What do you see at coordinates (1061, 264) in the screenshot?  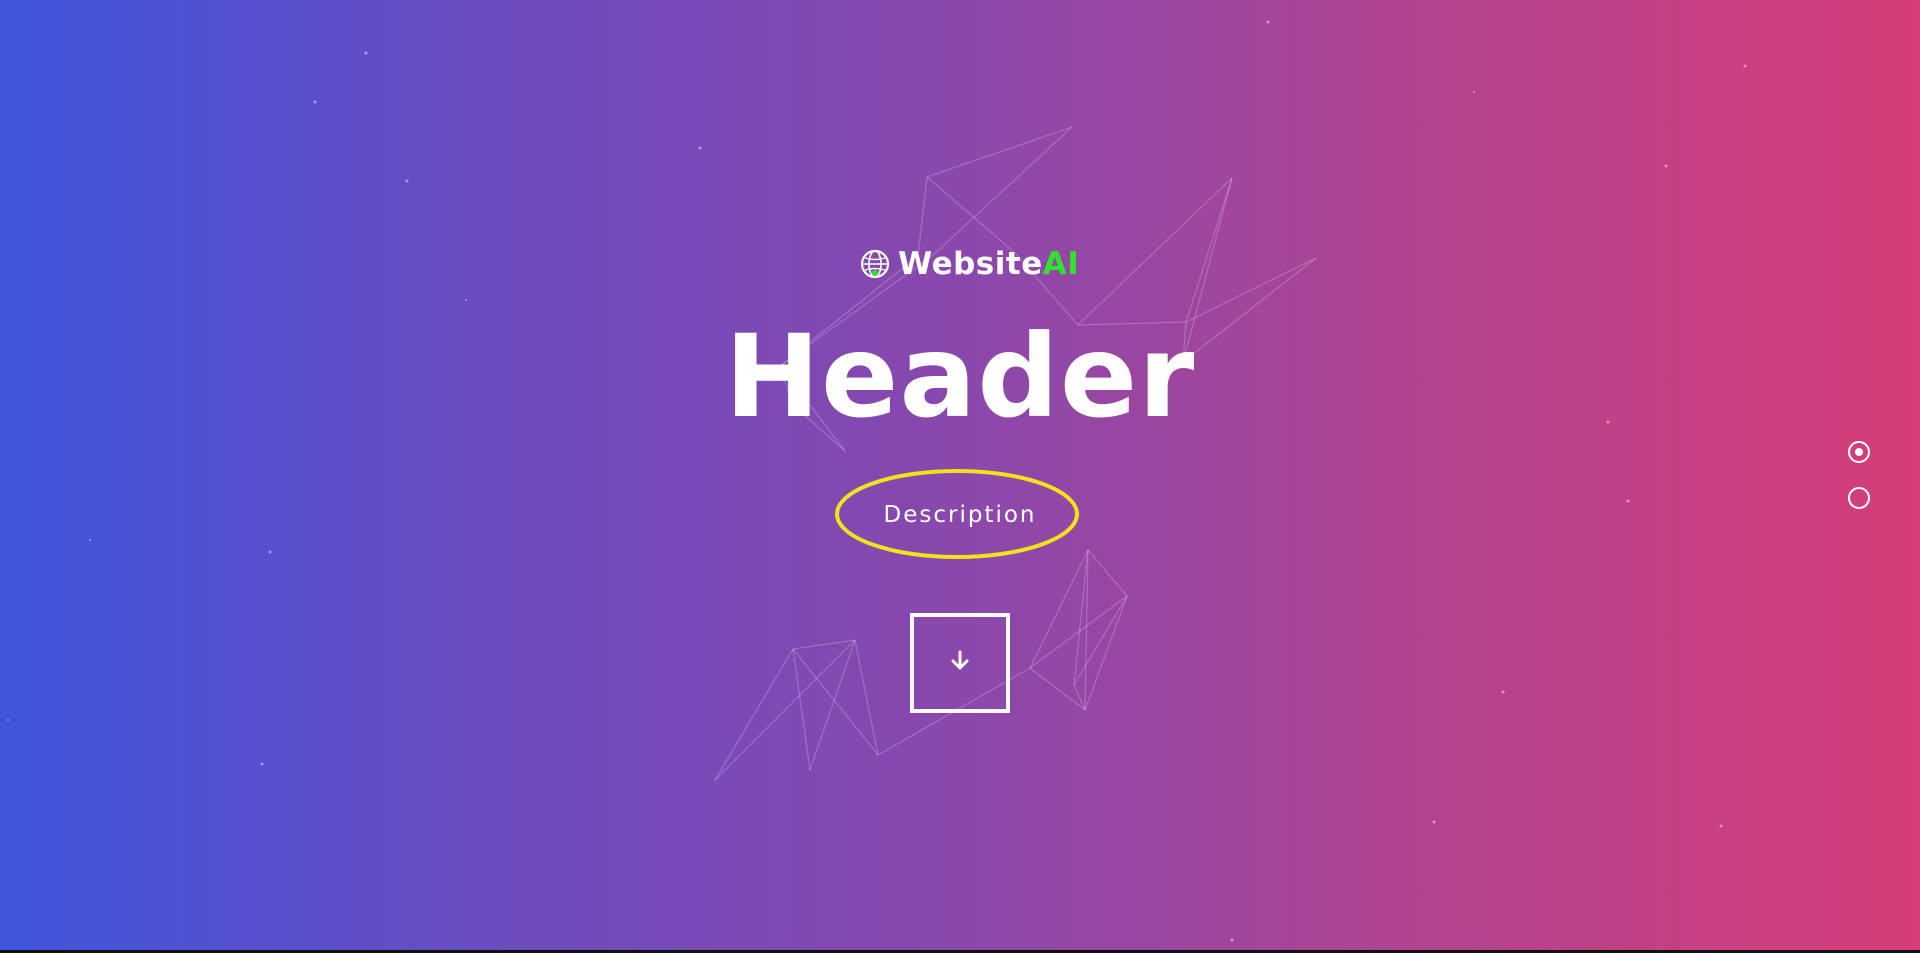 I see `logo-text-accent: AI` at bounding box center [1061, 264].